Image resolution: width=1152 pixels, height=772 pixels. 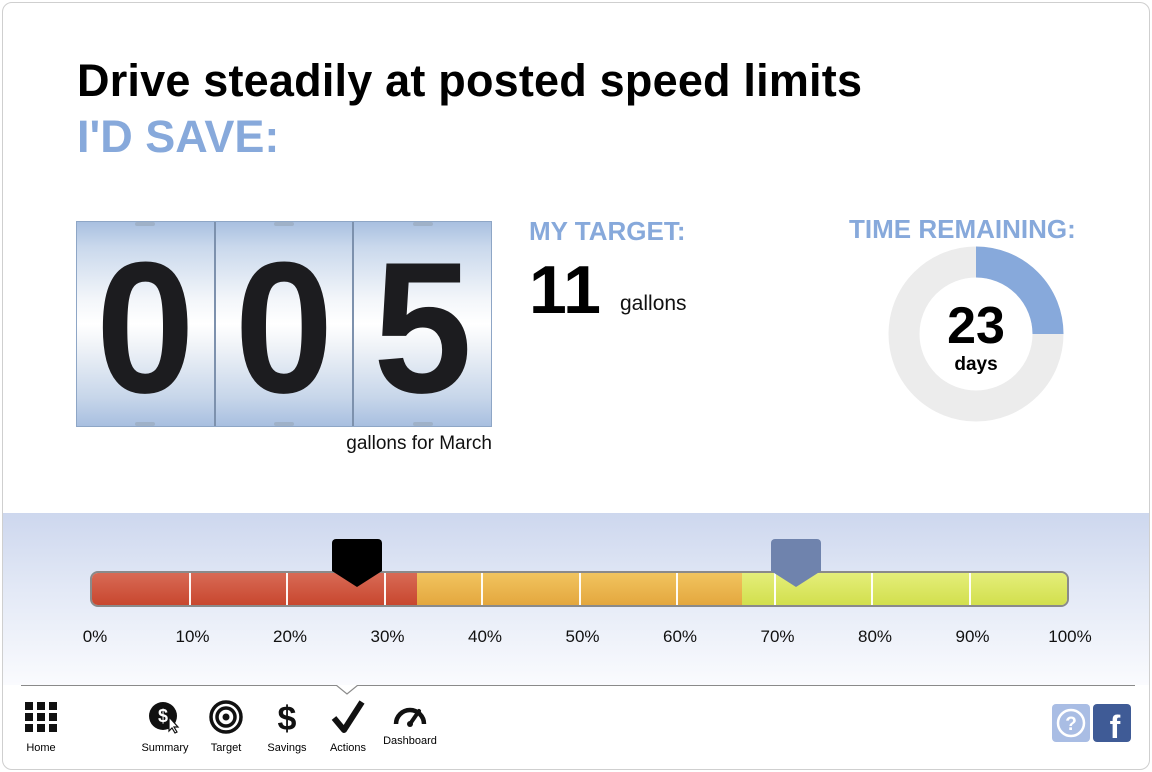 I want to click on nav-dashboard: Dashboard, so click(x=410, y=725).